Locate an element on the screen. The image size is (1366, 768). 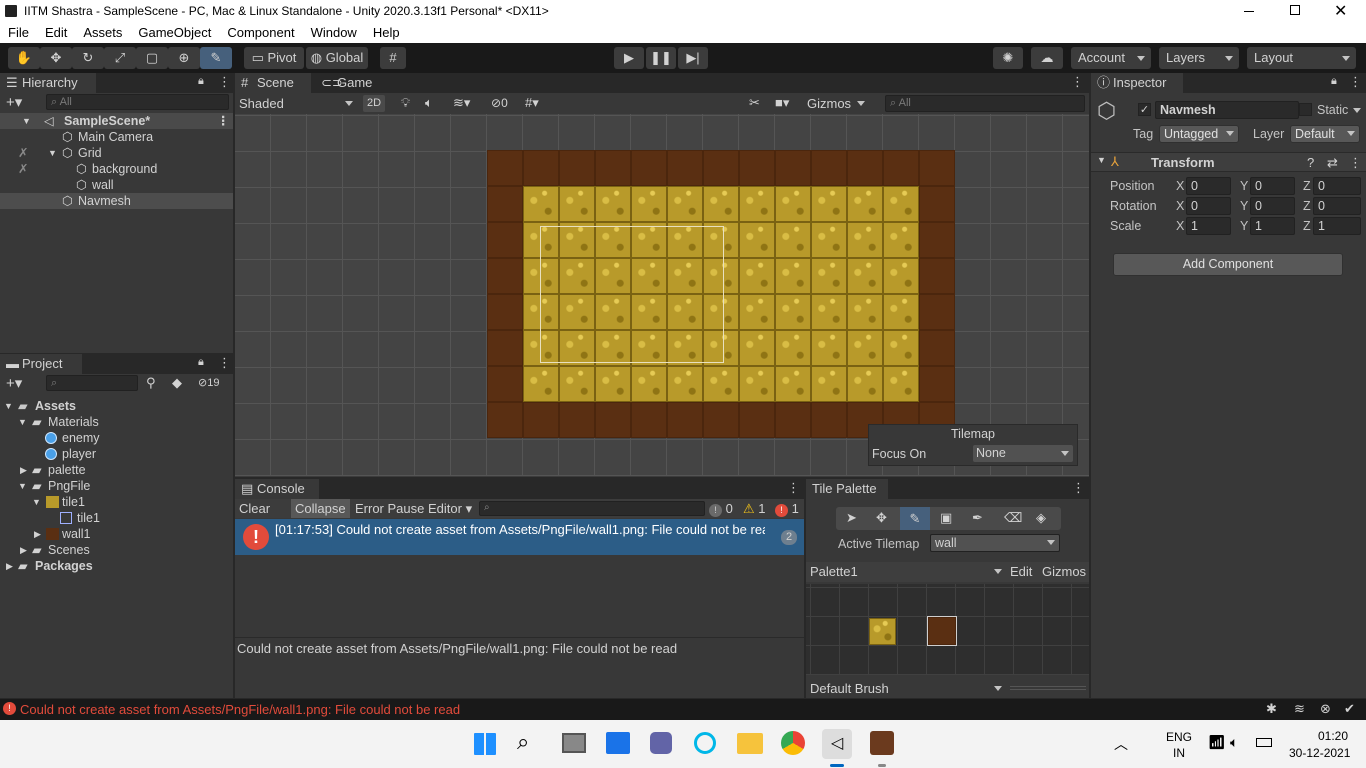
hidden-objects-icon: ⊘0 is located at coordinates (499, 103).